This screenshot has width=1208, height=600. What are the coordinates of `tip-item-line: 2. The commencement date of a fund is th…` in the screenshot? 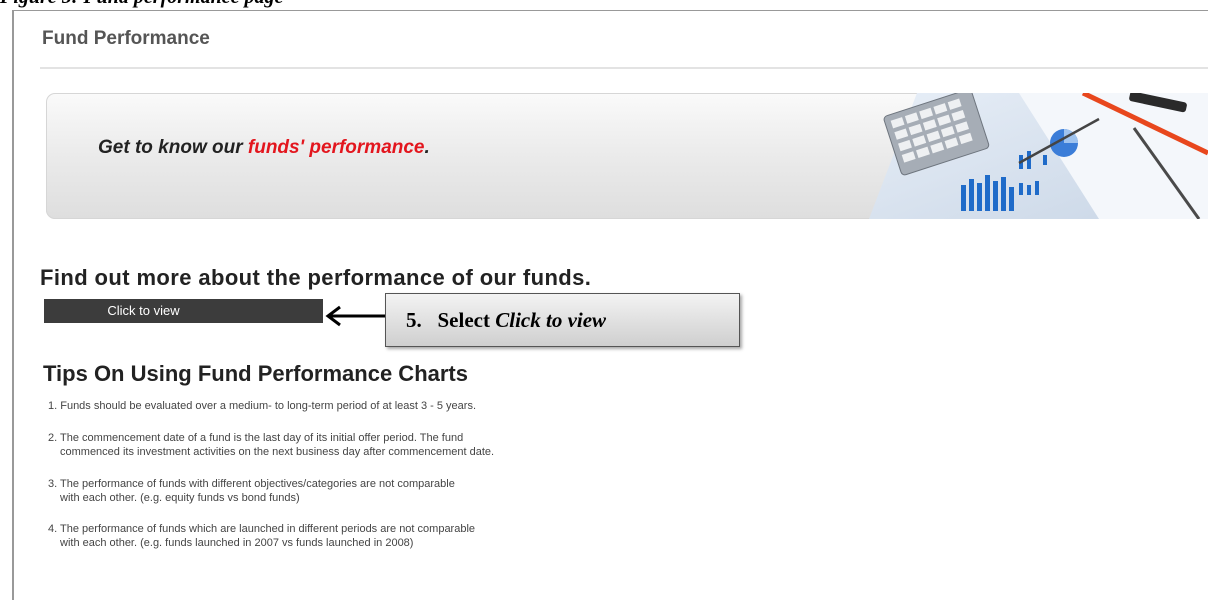 It's located at (256, 438).